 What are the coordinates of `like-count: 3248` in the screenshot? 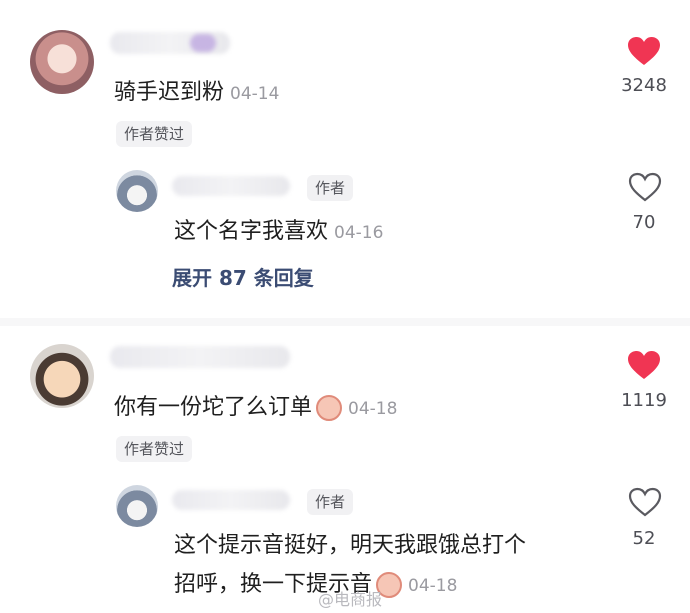 It's located at (644, 85).